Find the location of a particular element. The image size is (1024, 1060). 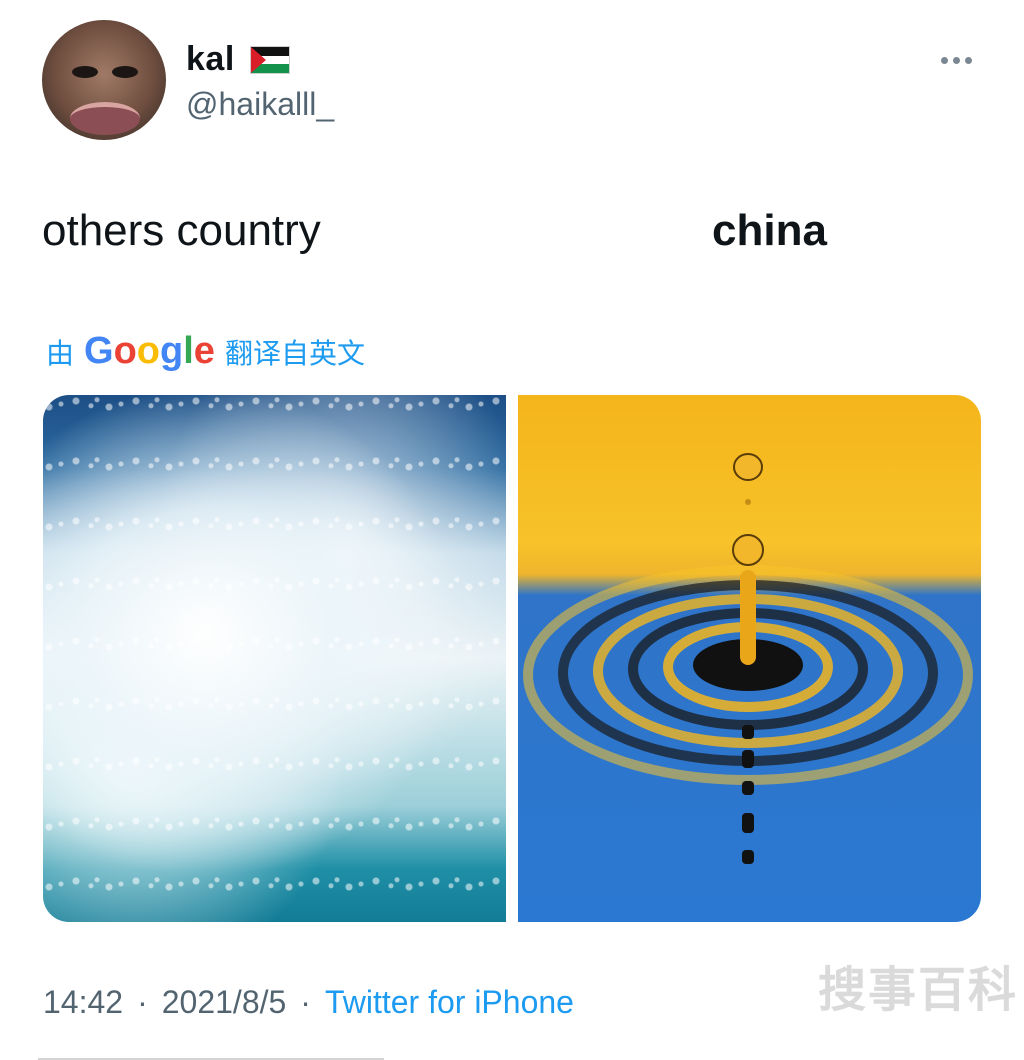

author-handle: @haikalll_ is located at coordinates (260, 104).